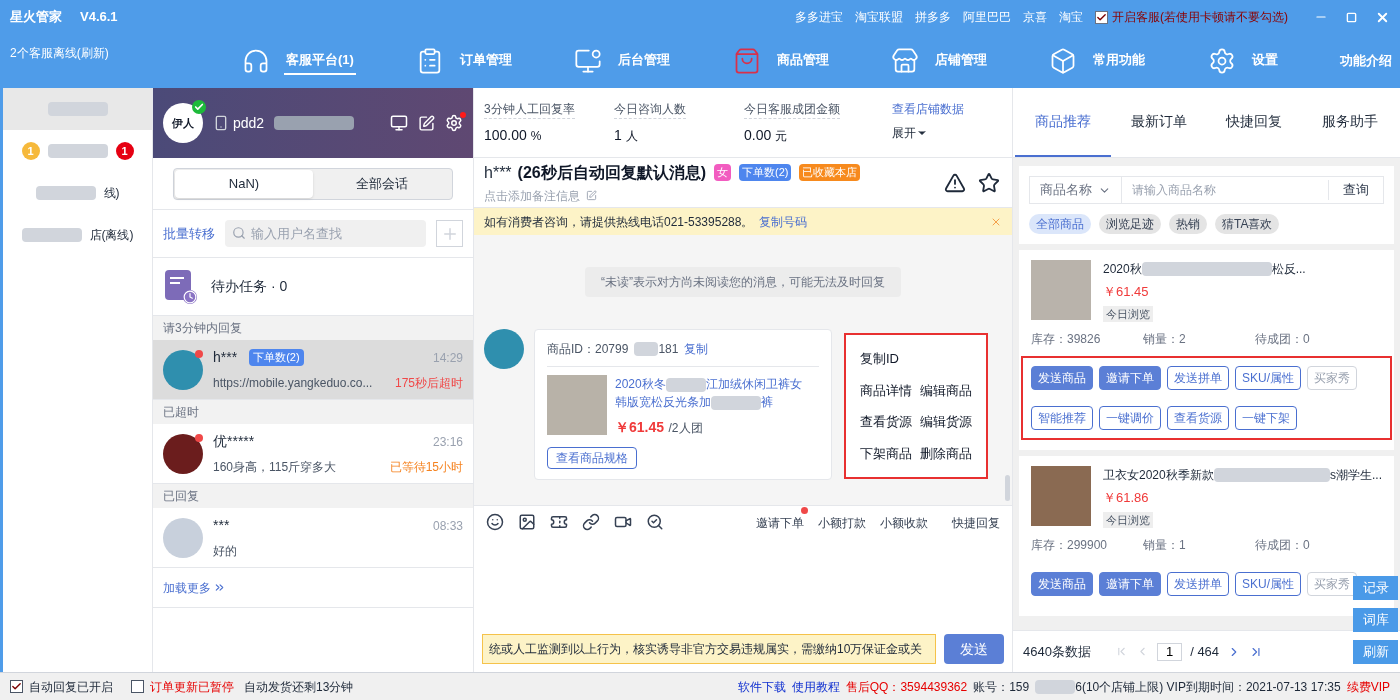 Image resolution: width=1400 pixels, height=700 pixels. What do you see at coordinates (961, 61) in the screenshot?
I see `nav-tab: 店铺管理` at bounding box center [961, 61].